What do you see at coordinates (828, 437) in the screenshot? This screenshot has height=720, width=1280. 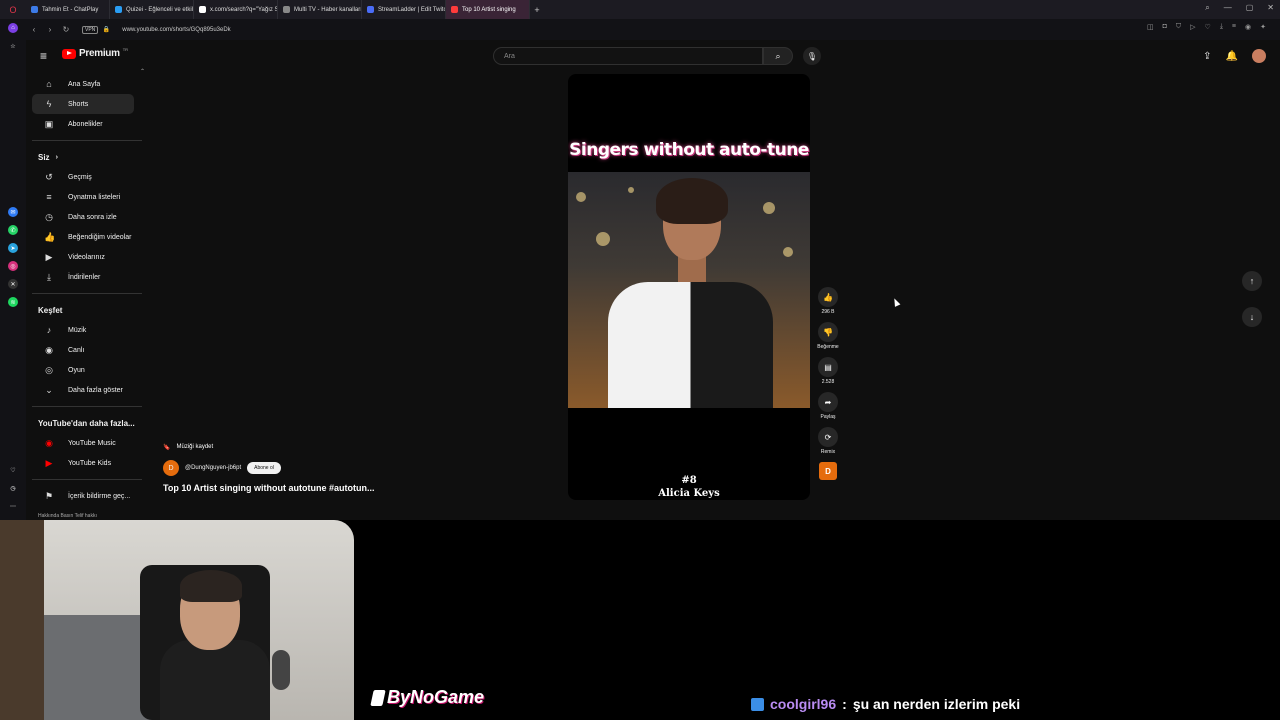 I see `remix-button: ⟳` at bounding box center [828, 437].